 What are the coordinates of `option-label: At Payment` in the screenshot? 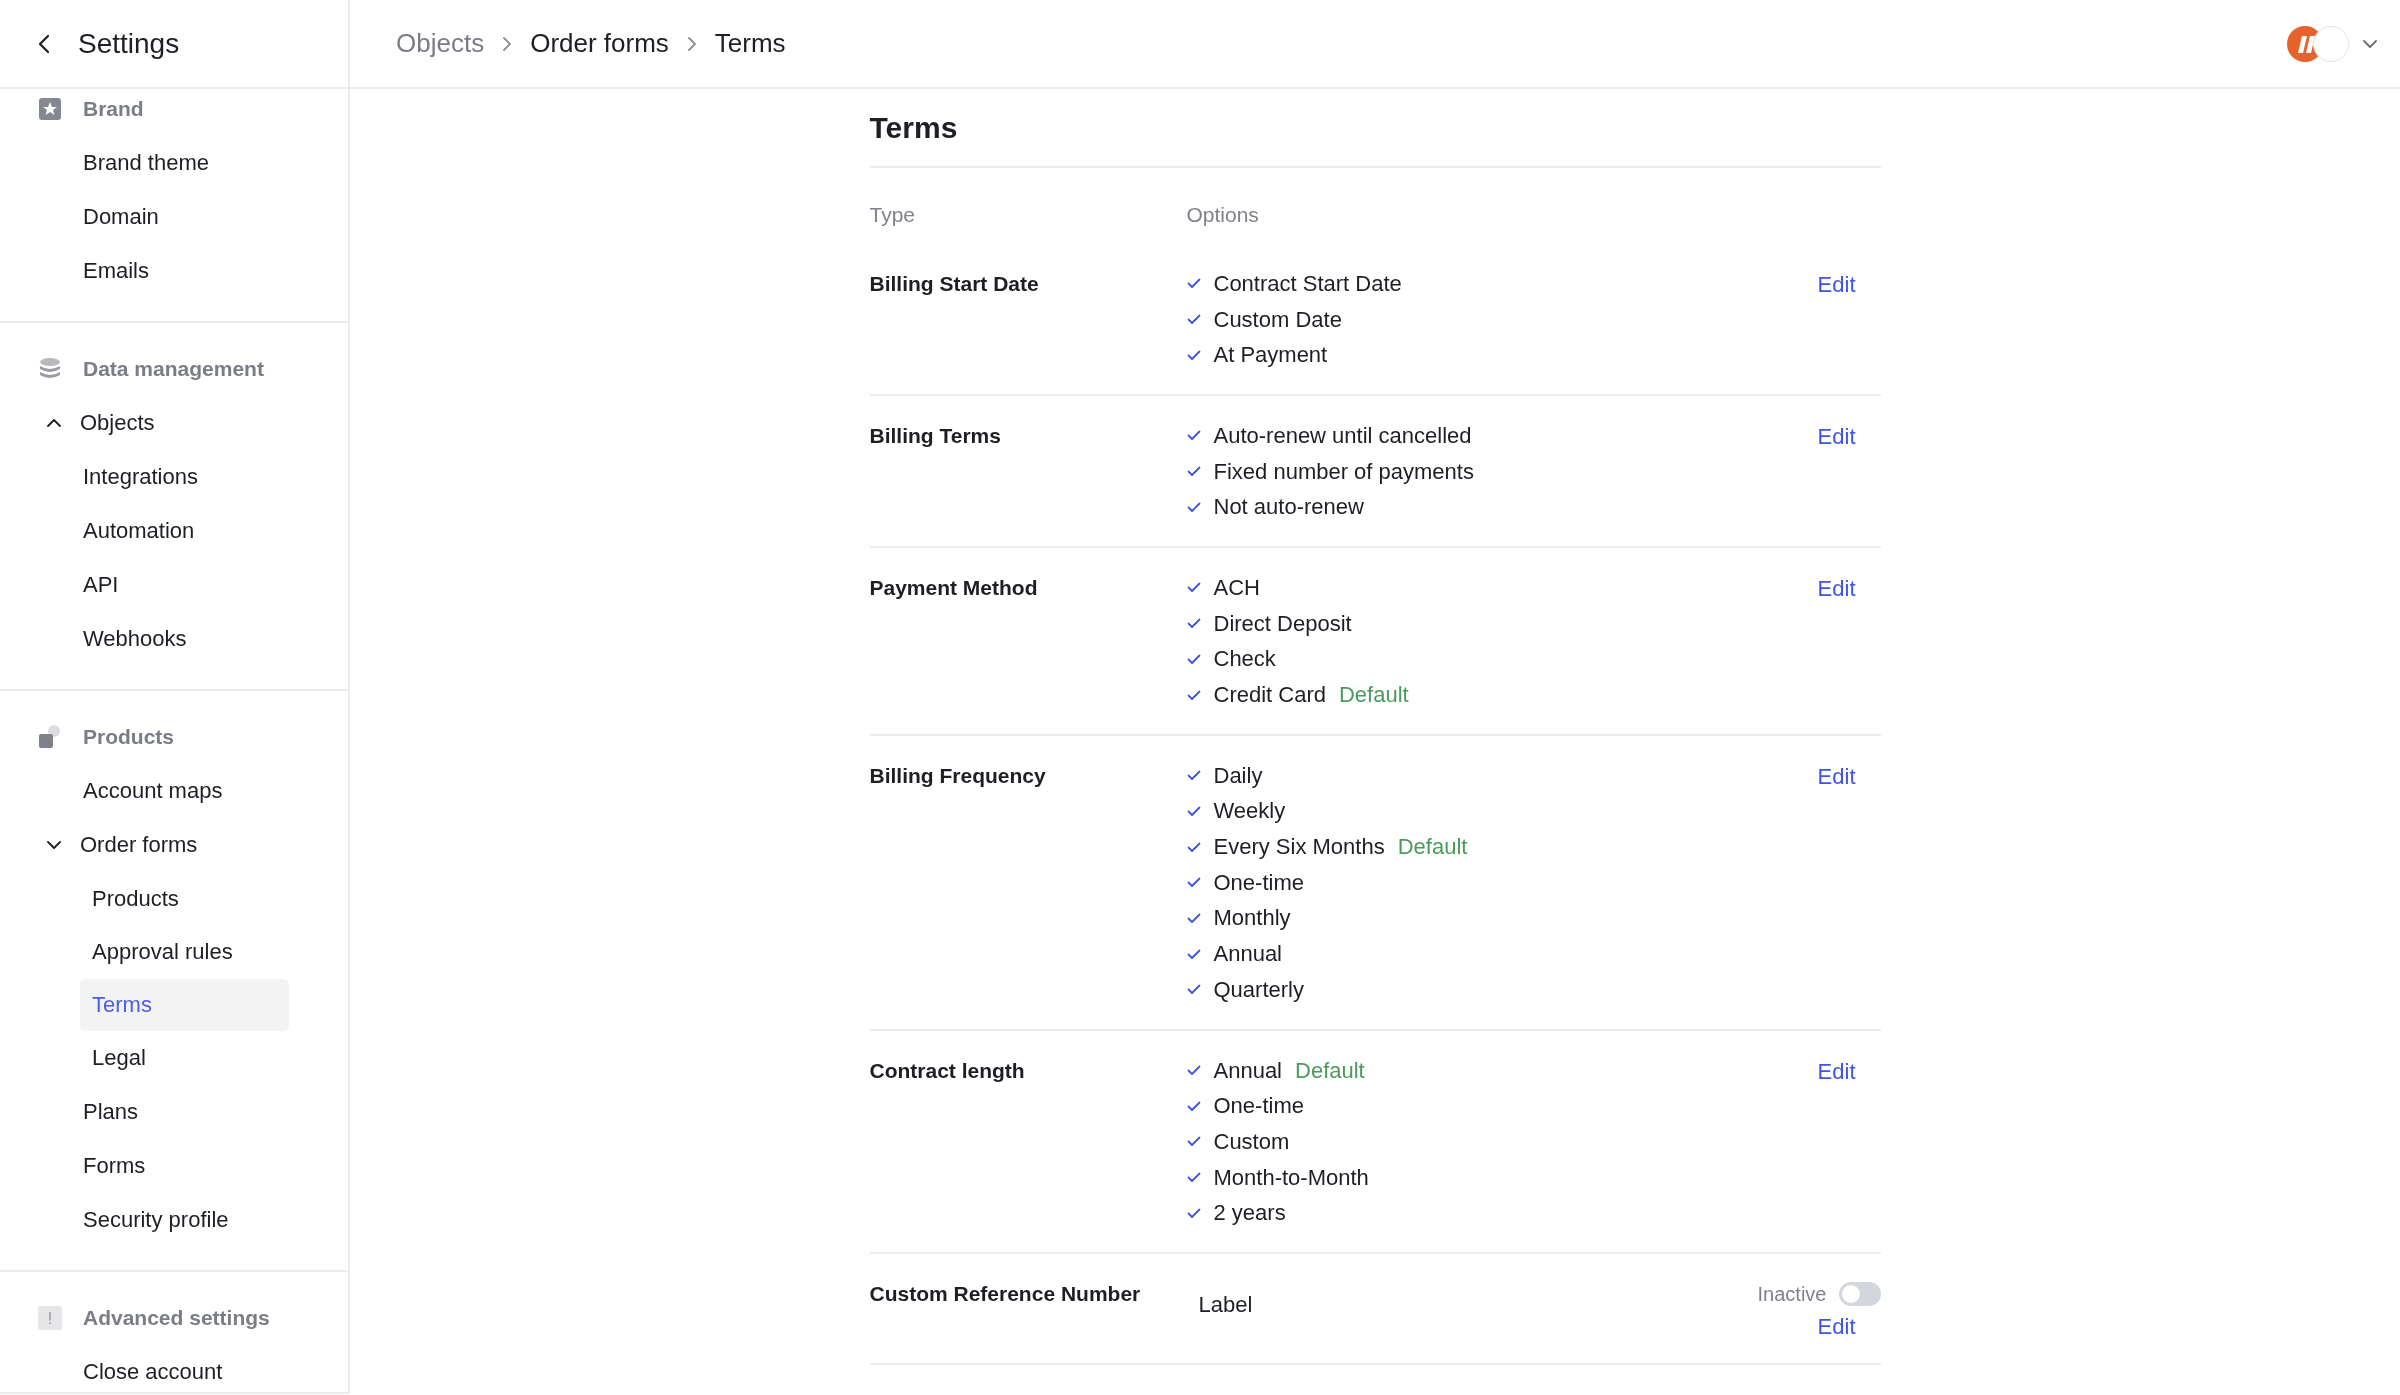 It's located at (1270, 355).